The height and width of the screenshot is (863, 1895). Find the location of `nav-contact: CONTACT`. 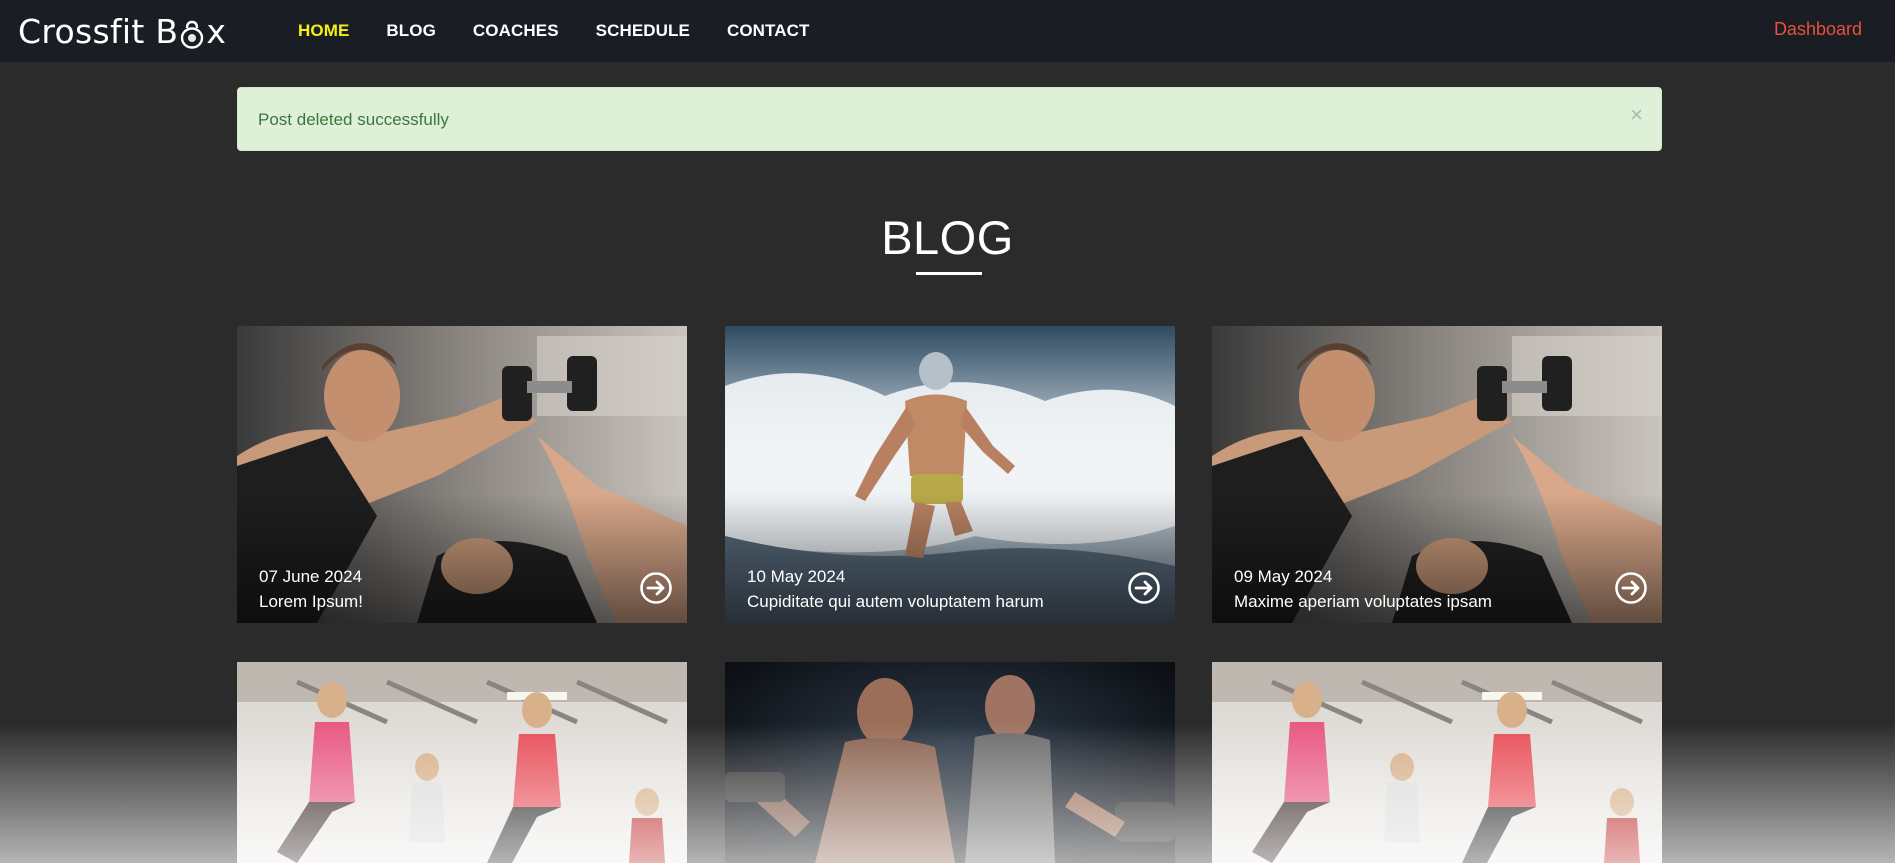

nav-contact: CONTACT is located at coordinates (768, 31).